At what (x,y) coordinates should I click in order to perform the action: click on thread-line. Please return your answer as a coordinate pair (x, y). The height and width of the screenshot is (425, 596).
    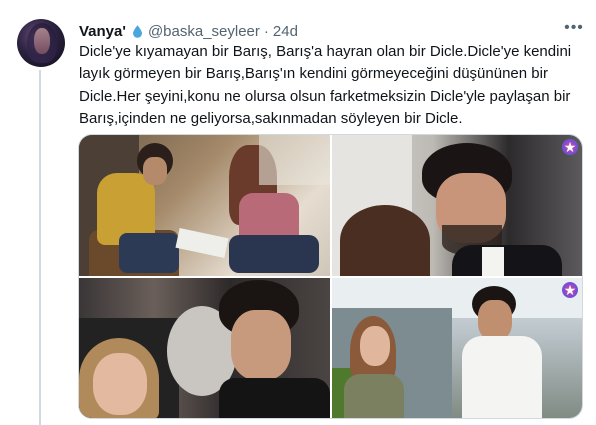
    Looking at the image, I should click on (40, 247).